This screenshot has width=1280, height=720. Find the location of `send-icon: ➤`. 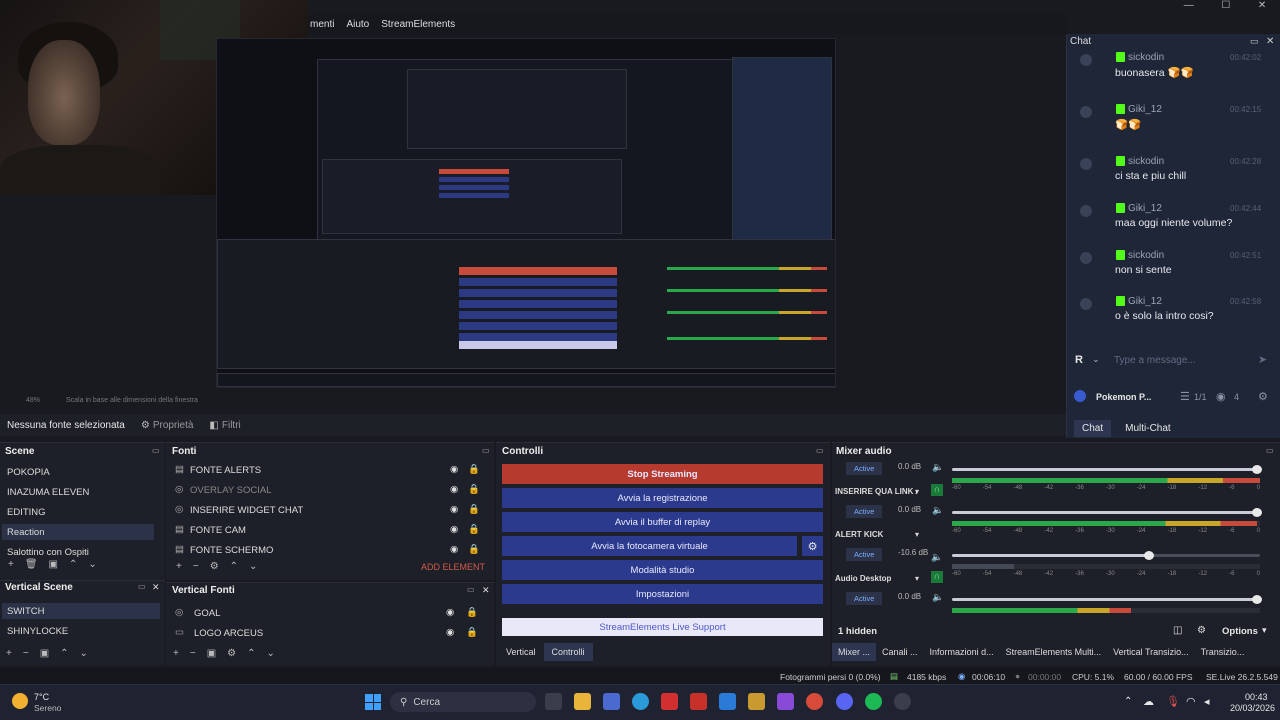

send-icon: ➤ is located at coordinates (1262, 359).